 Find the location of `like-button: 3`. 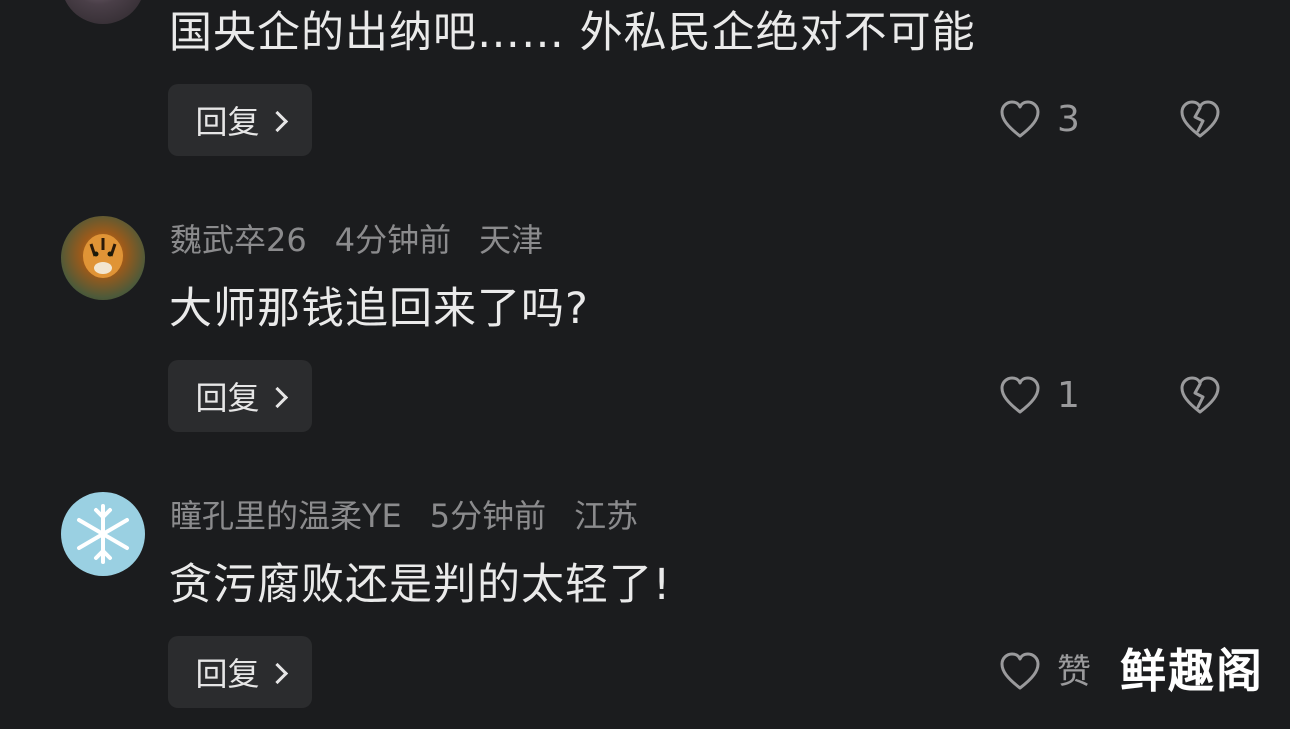

like-button: 3 is located at coordinates (1039, 120).